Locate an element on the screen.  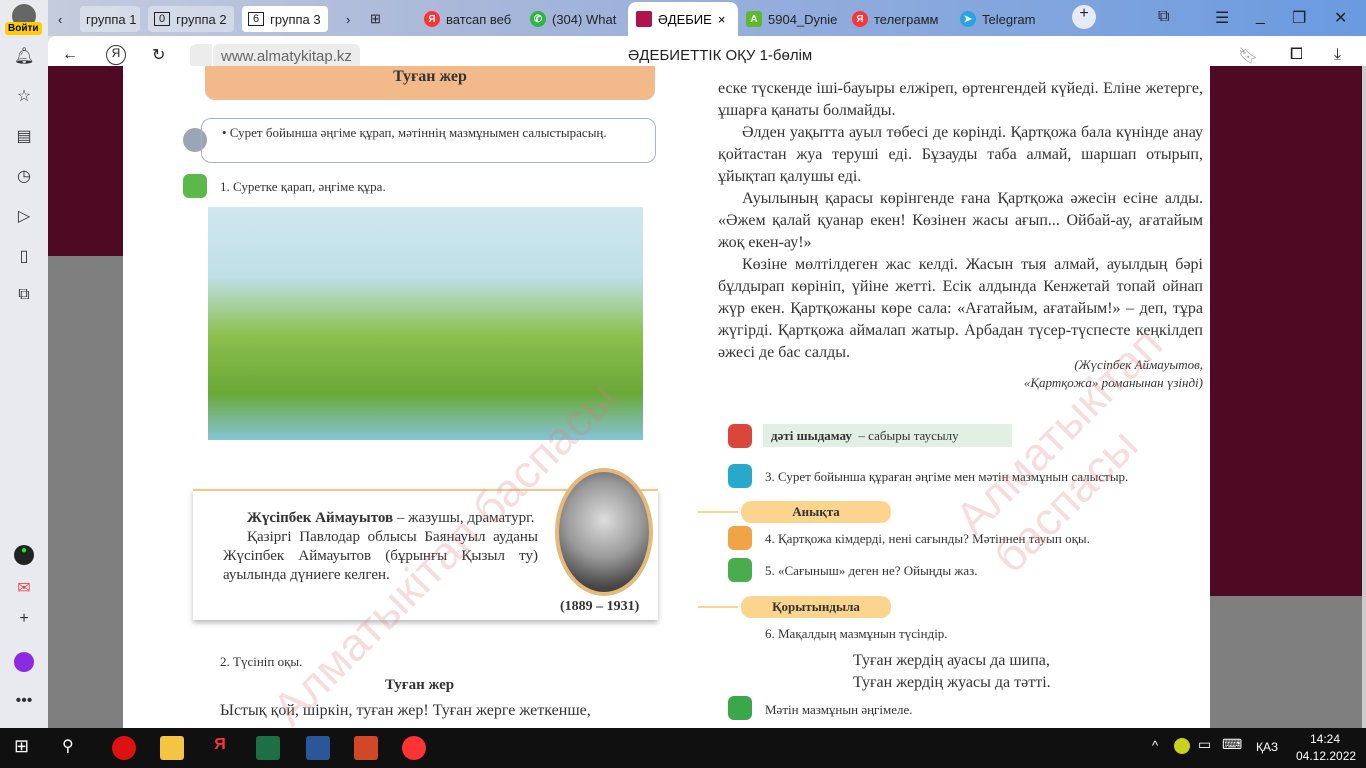
keyboard-icon: ⌨ is located at coordinates (1232, 744).